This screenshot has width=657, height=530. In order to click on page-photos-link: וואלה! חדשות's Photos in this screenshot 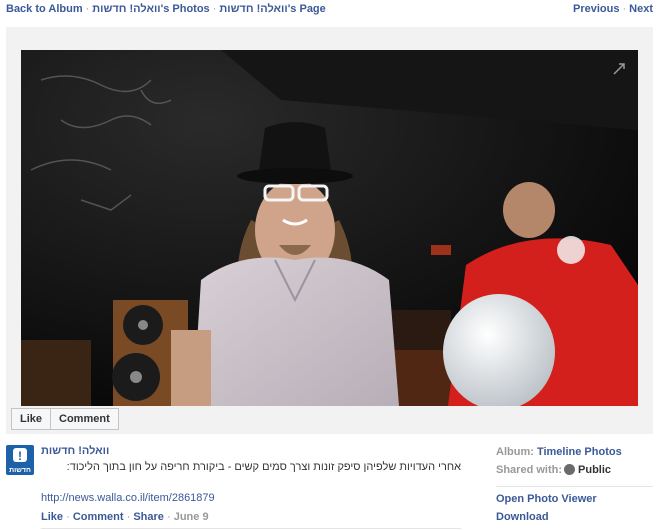, I will do `click(150, 9)`.